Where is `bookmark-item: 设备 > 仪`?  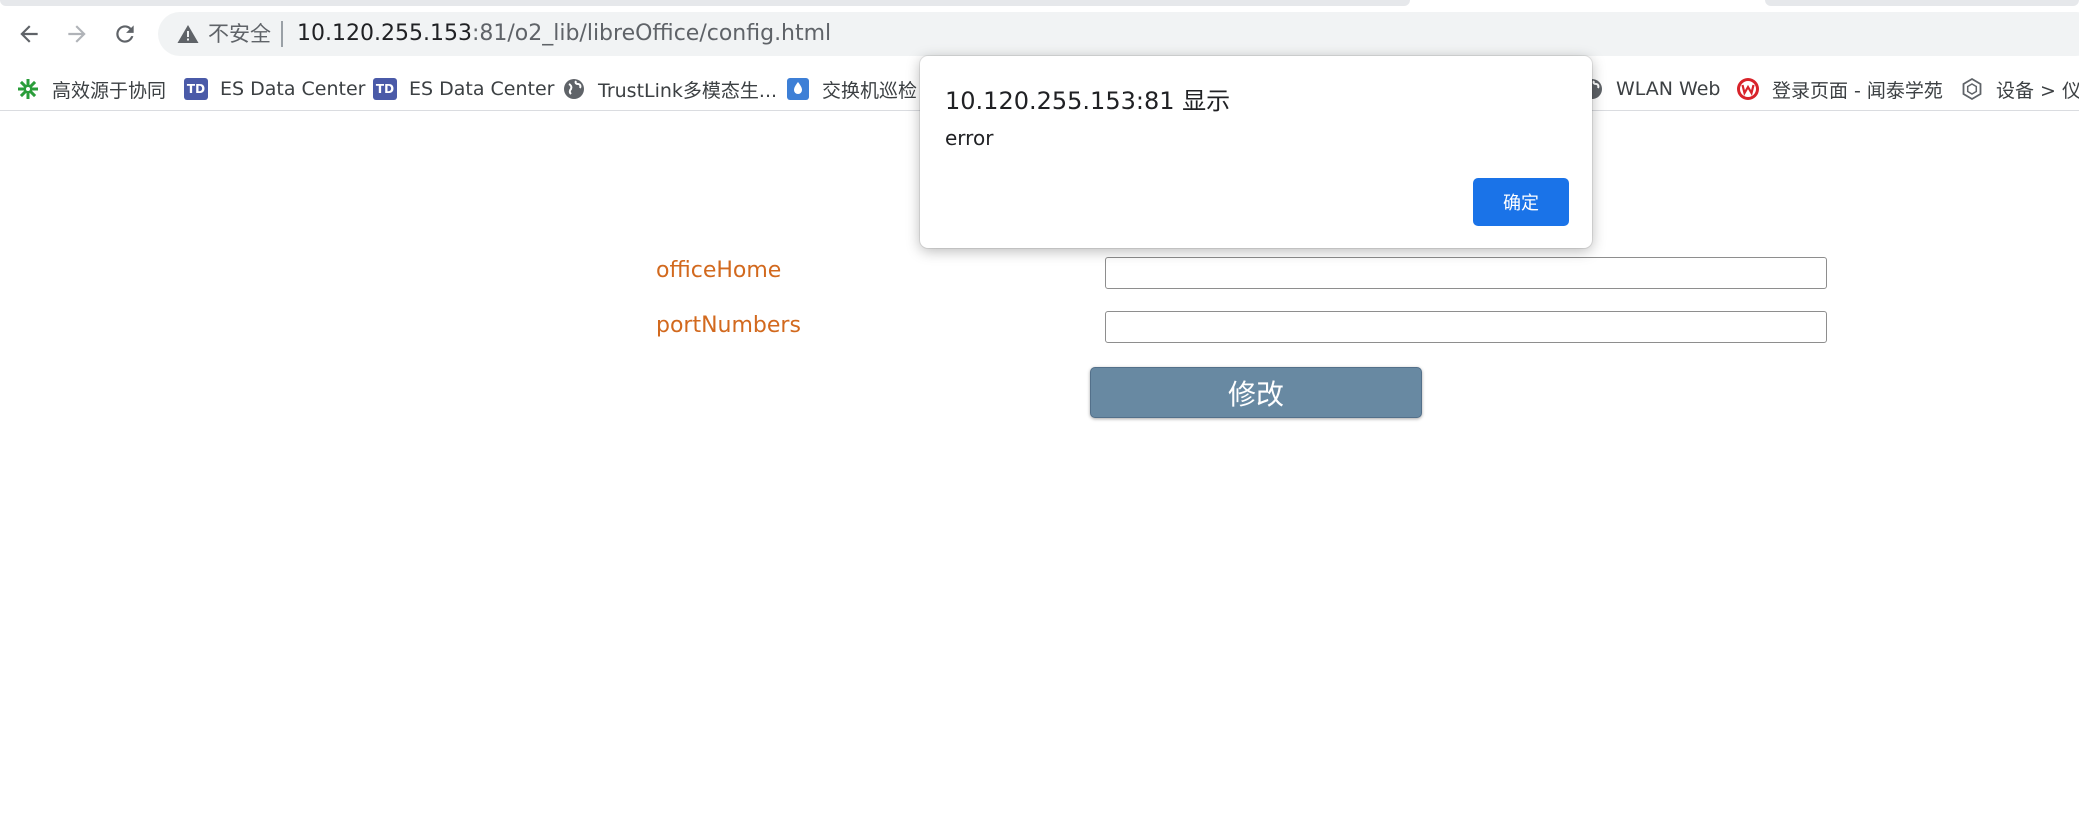
bookmark-item: 设备 > 仪 is located at coordinates (2019, 89).